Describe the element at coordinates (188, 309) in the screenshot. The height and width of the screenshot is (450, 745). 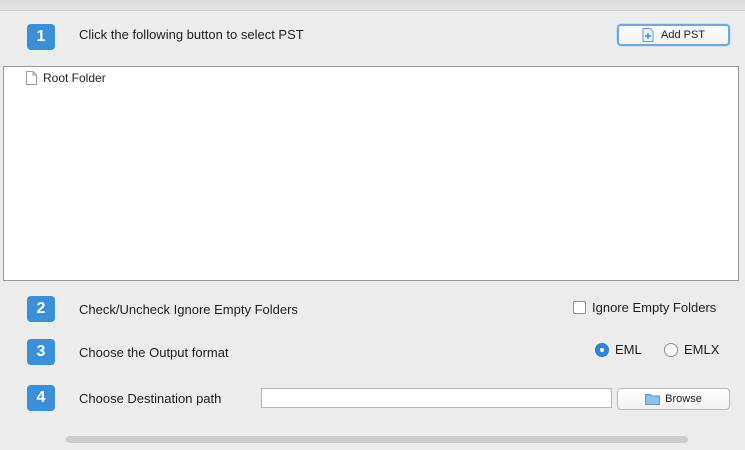
I see `step-2-label: Check/Uncheck Ignore Empty Folders` at that location.